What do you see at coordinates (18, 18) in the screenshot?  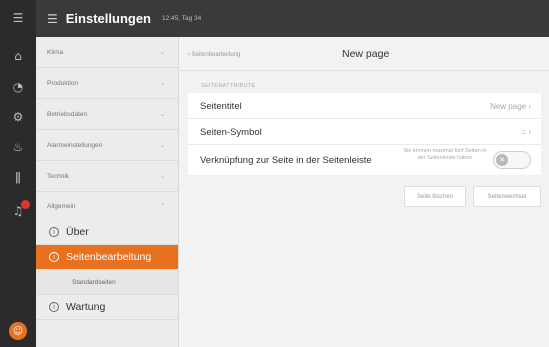 I see `menu-icon: ☰` at bounding box center [18, 18].